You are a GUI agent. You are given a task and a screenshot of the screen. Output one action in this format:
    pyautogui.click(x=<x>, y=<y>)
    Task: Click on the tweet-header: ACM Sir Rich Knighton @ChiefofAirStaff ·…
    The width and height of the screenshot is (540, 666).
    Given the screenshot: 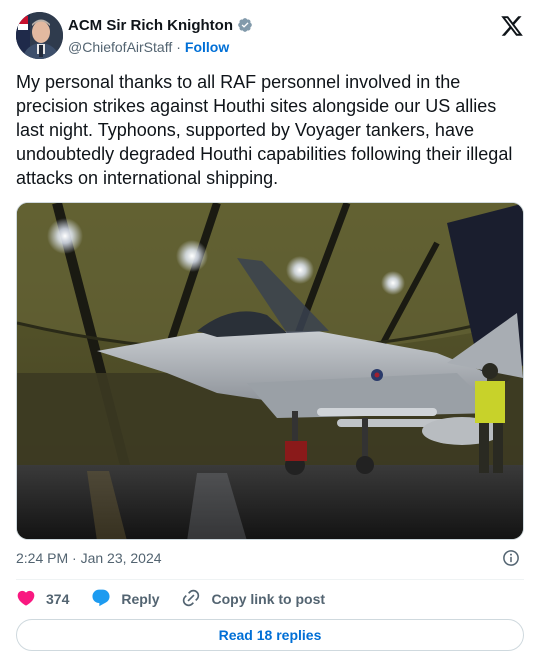 What is the action you would take?
    pyautogui.click(x=270, y=36)
    